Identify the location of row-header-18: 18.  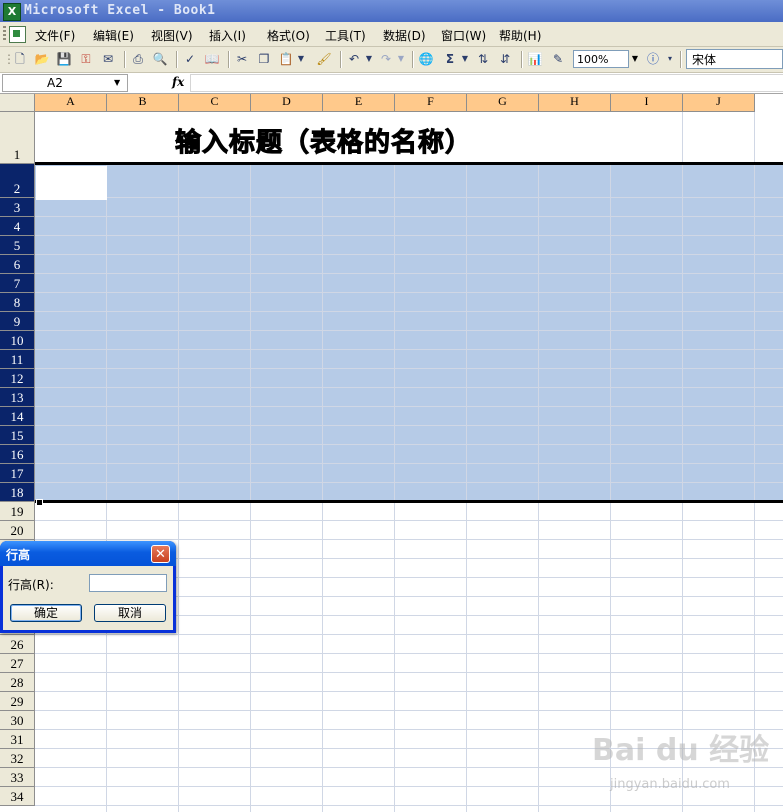
(17, 492).